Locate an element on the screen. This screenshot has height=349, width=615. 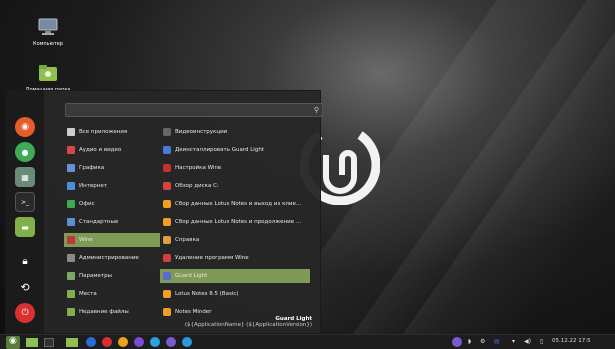
lock-icon: 🔒︎ is located at coordinates (25, 261).